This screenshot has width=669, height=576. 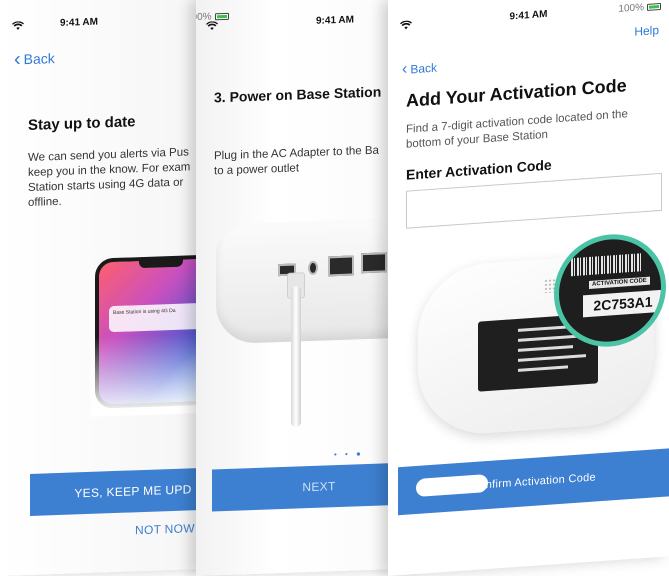 What do you see at coordinates (623, 303) in the screenshot?
I see `activation-code-value: 2C753A1` at bounding box center [623, 303].